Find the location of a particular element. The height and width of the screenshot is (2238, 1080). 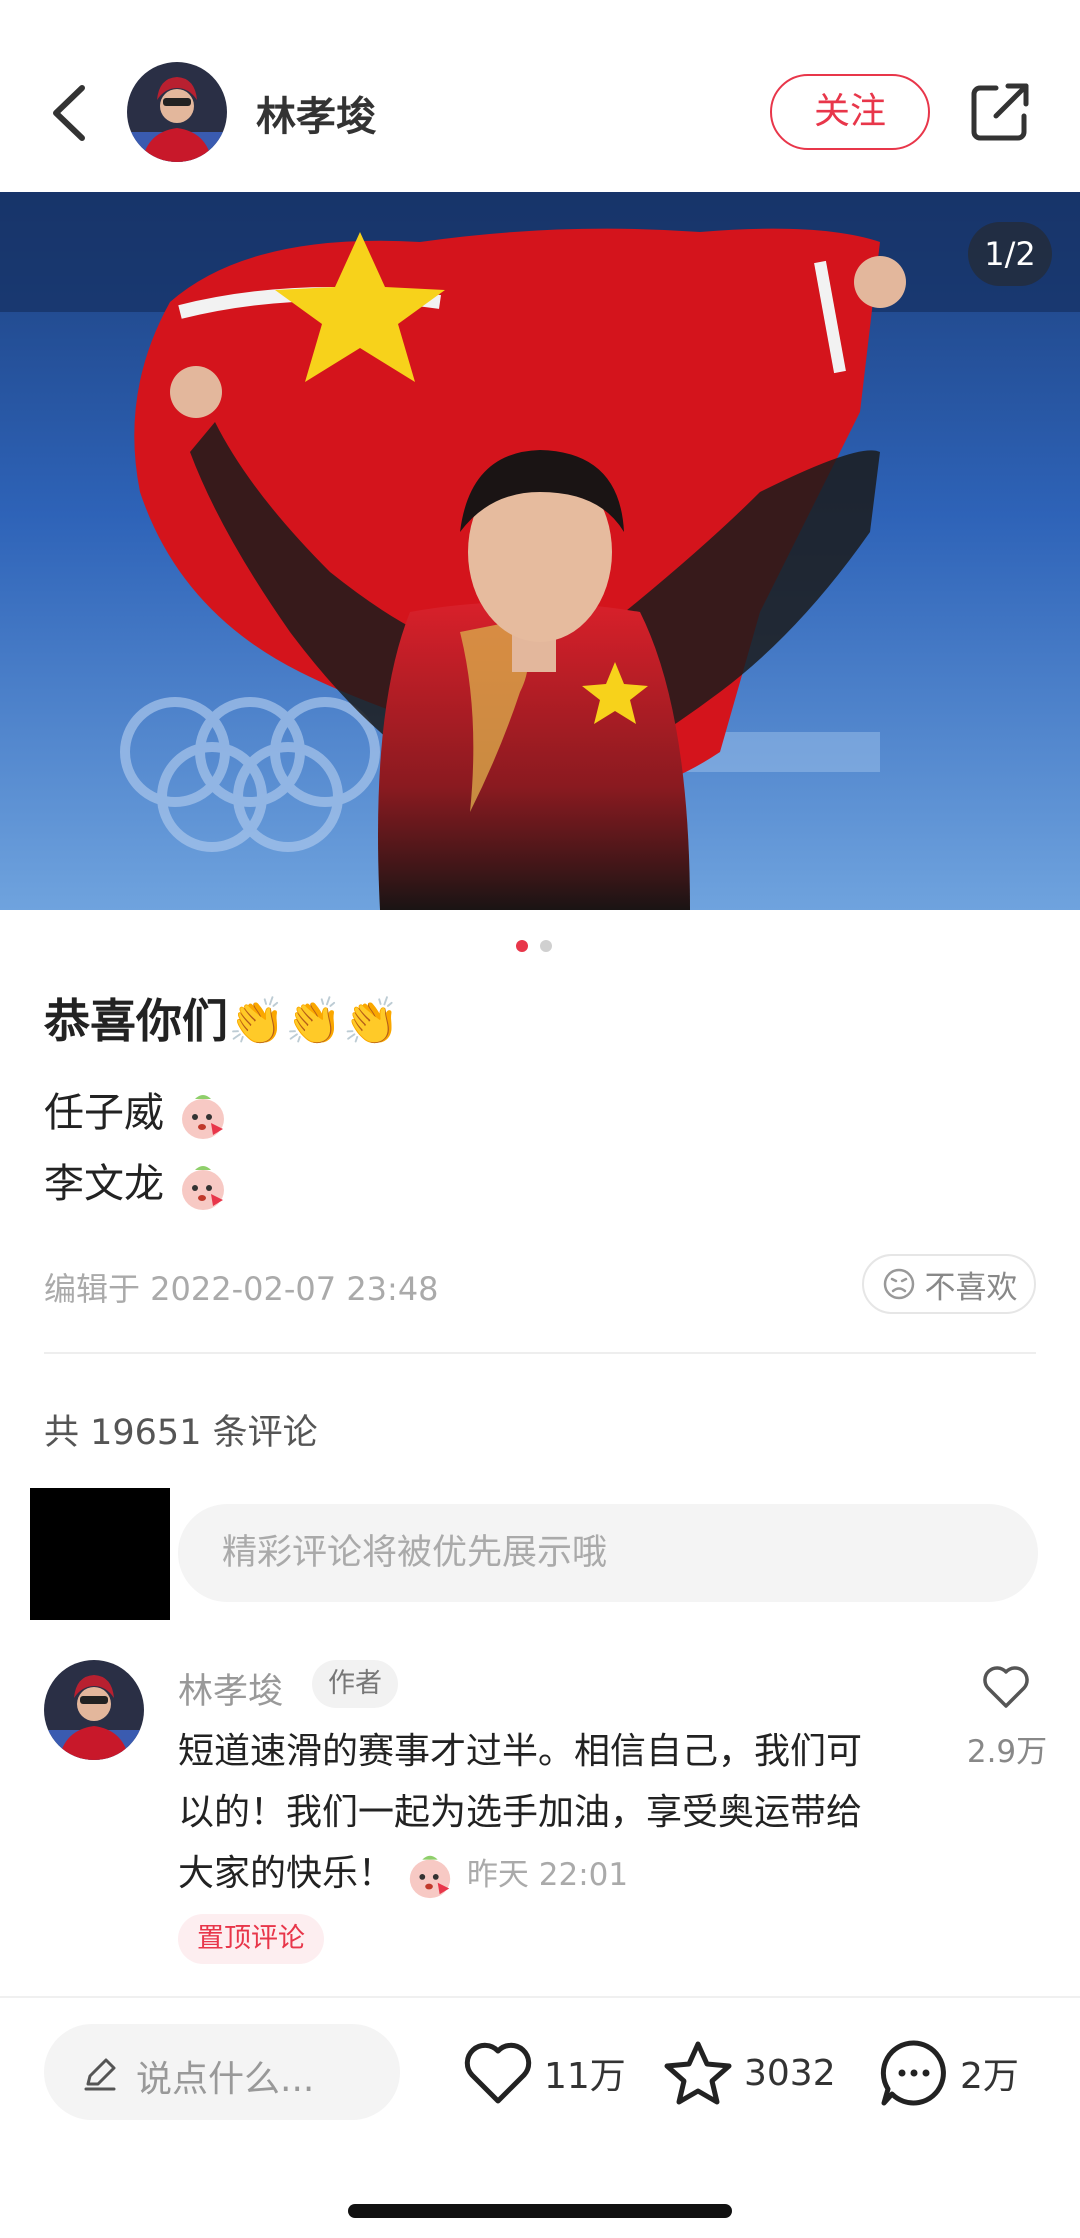

sad-face-icon is located at coordinates (898, 1284).